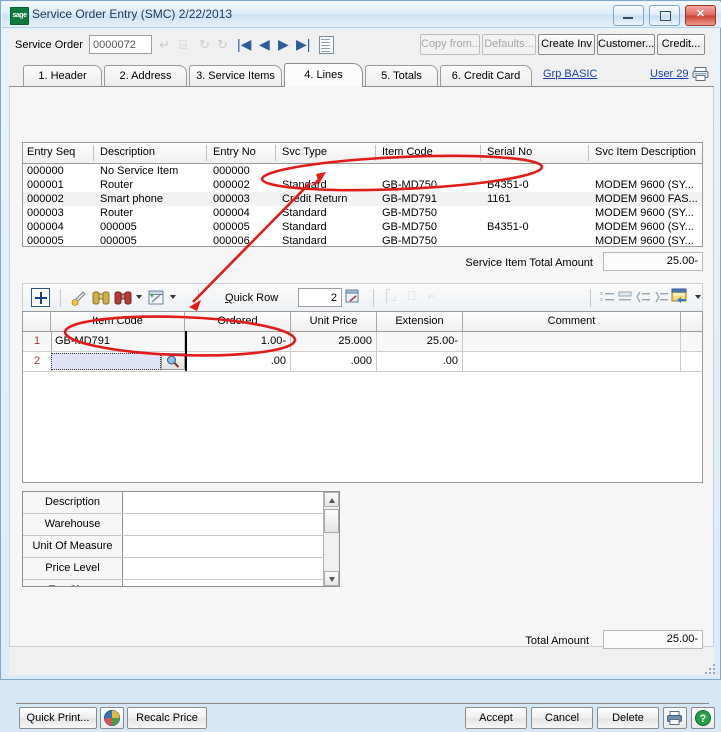  Describe the element at coordinates (628, 718) in the screenshot. I see `delete-button: Delete` at that location.